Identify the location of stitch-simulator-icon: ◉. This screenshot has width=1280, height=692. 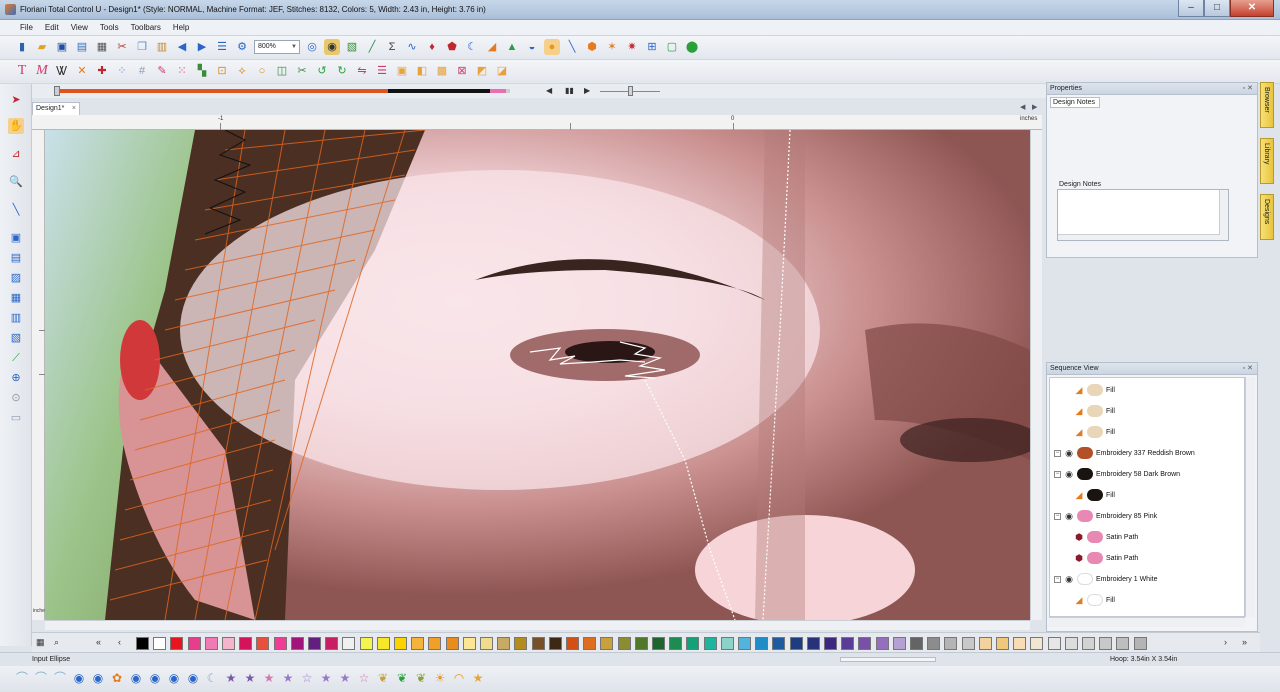
(332, 47).